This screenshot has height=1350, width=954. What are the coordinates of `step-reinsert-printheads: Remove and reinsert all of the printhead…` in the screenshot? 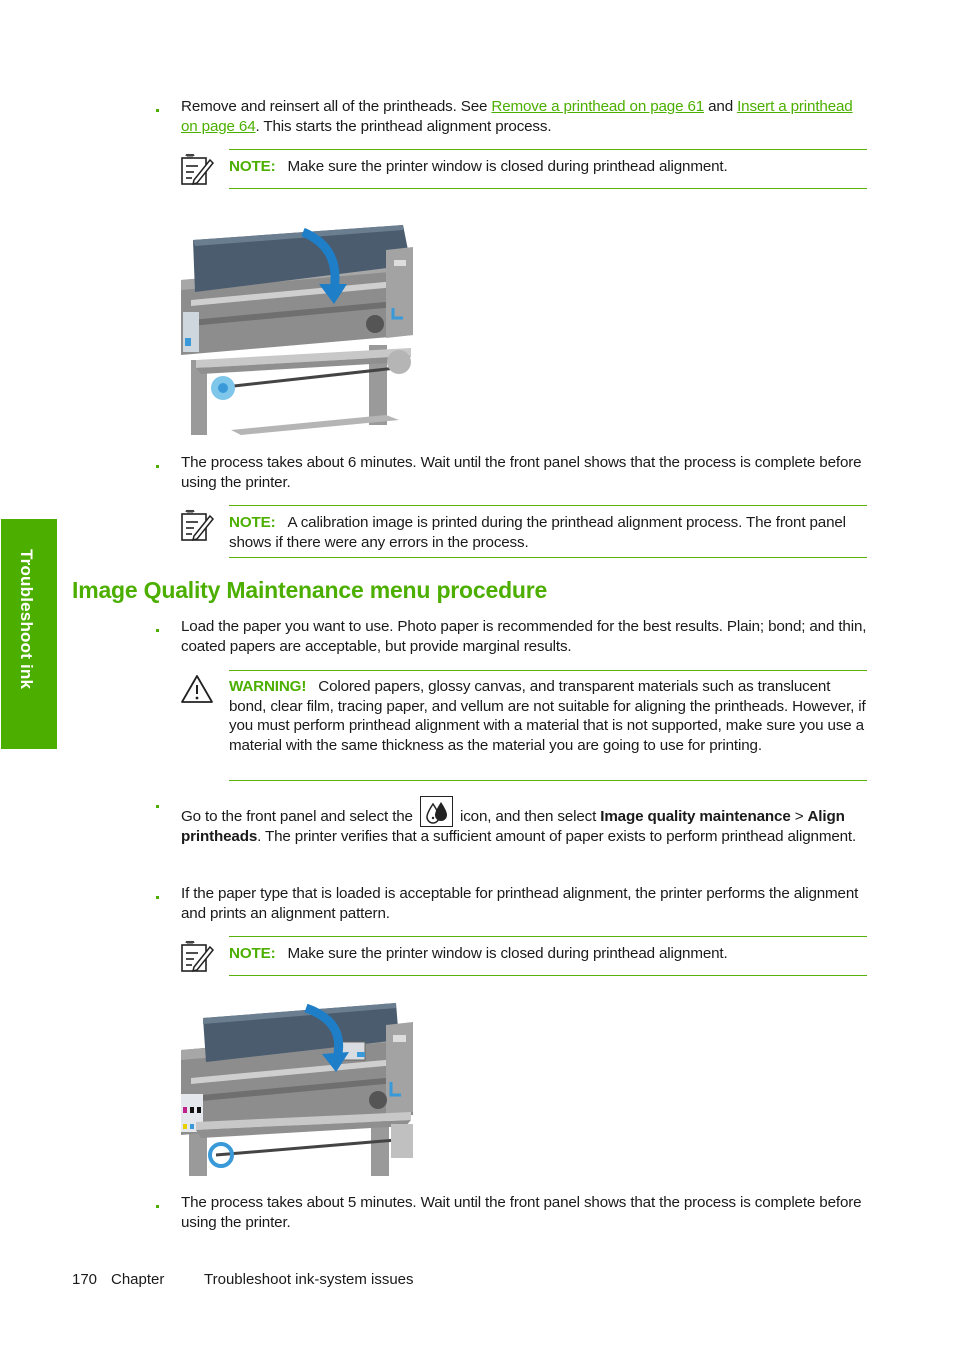 It's located at (526, 116).